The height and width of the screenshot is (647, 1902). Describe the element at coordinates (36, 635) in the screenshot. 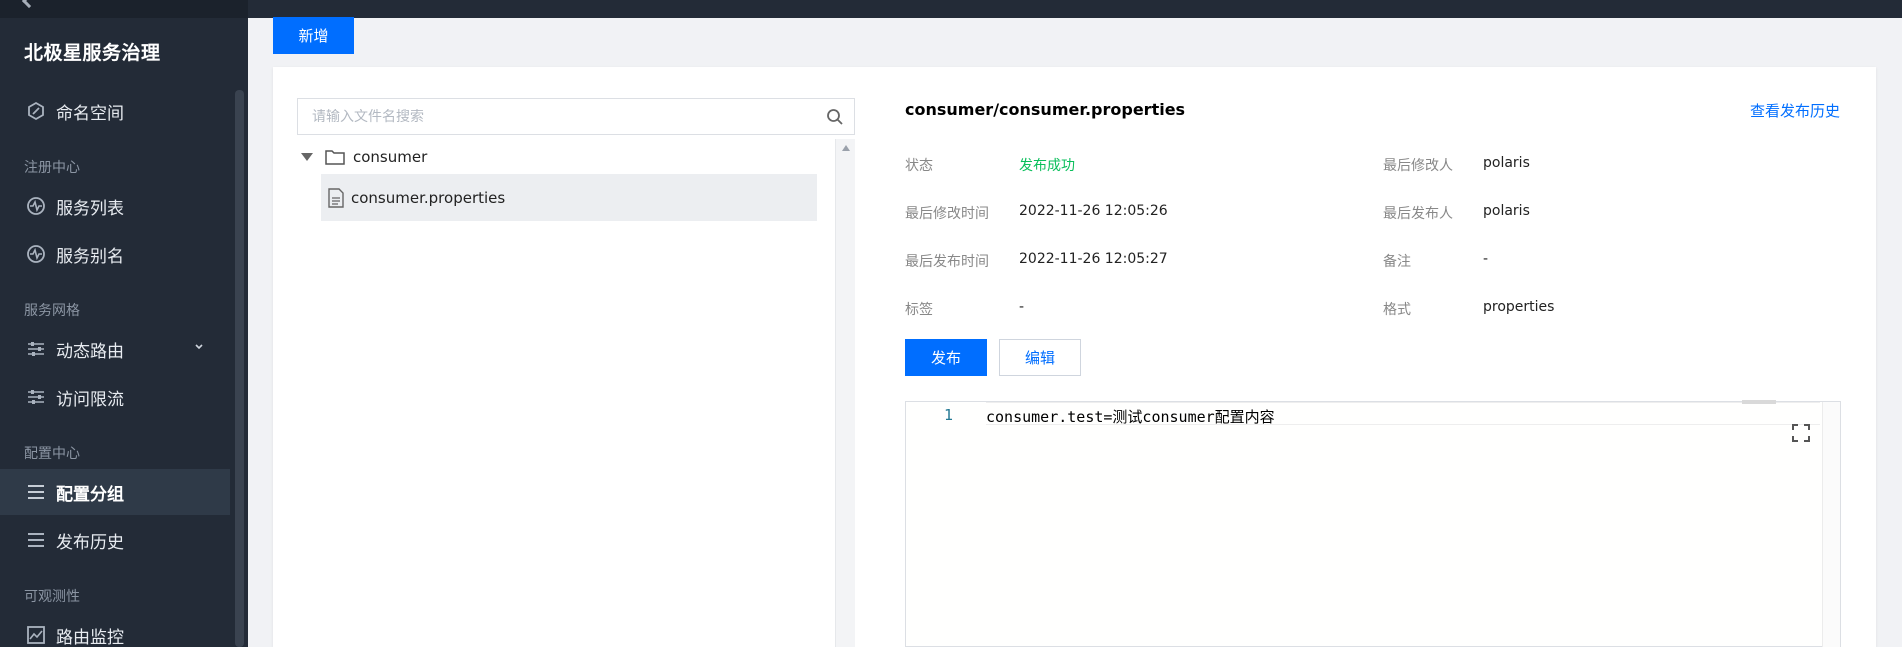

I see `chart-icon` at that location.